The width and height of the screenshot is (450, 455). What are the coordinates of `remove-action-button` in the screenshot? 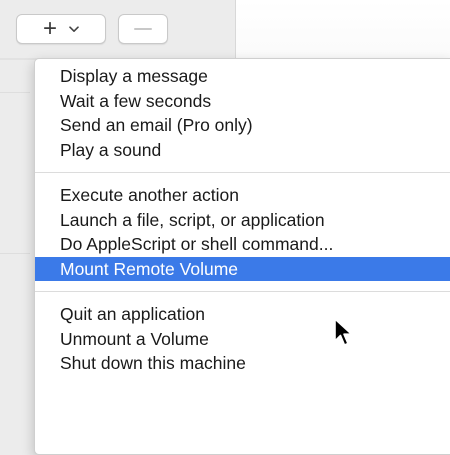 It's located at (143, 29).